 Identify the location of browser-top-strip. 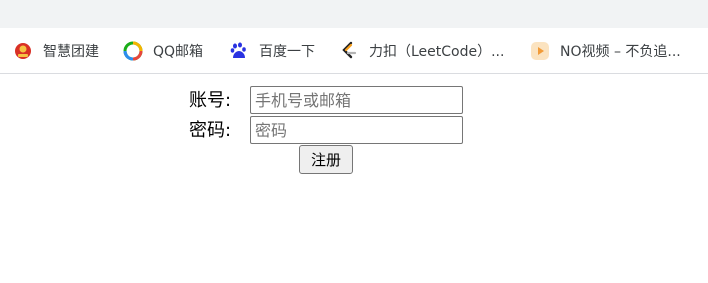
(354, 14).